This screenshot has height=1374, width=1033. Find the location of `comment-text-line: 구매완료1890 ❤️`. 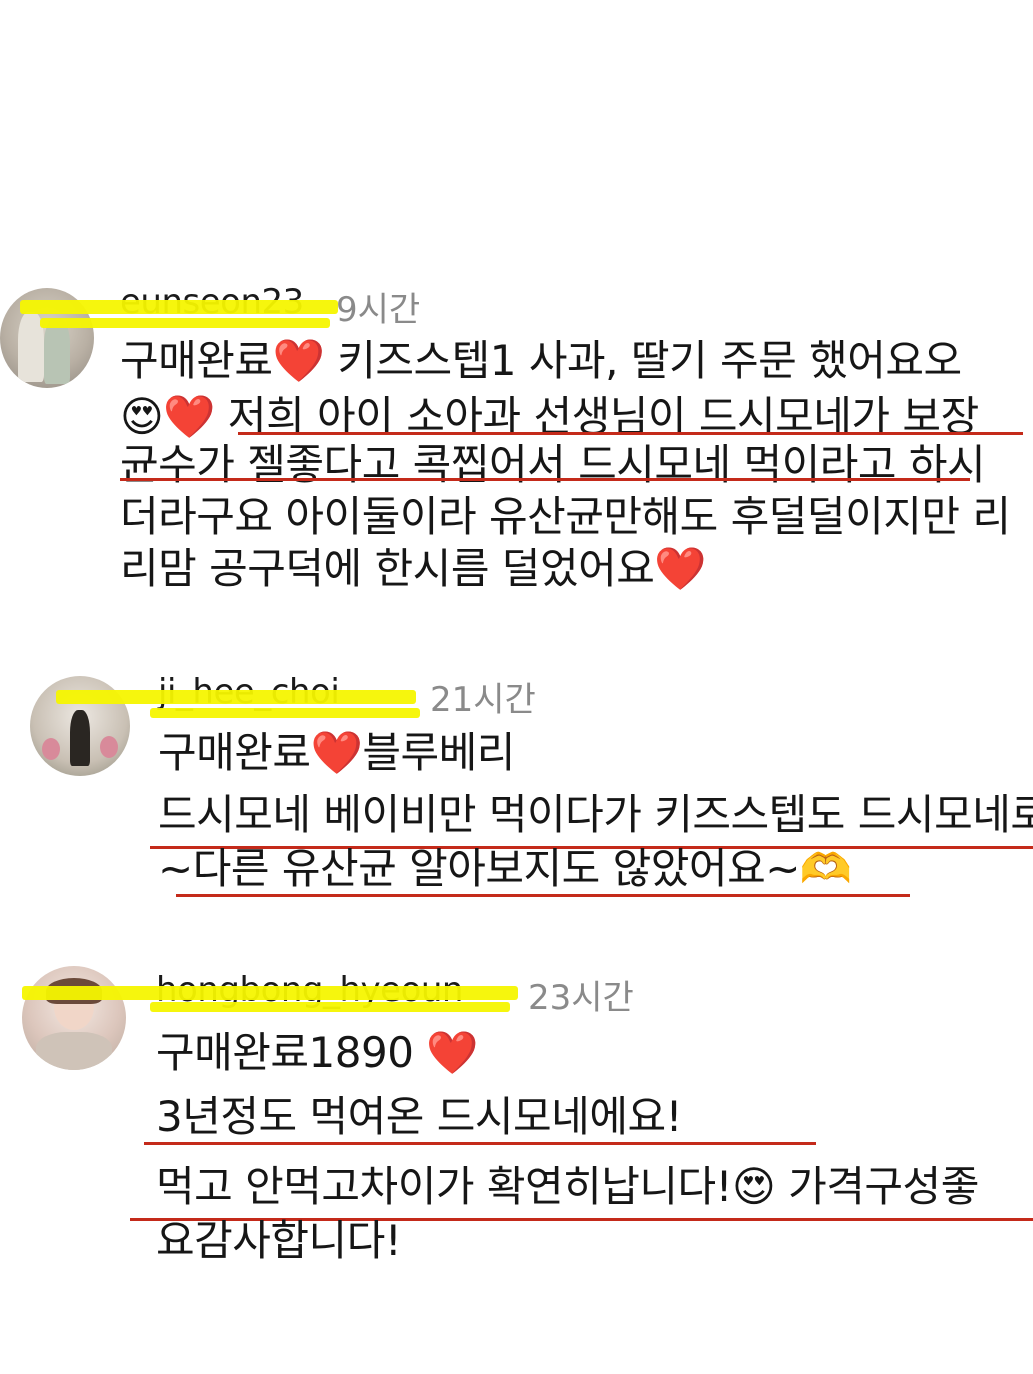

comment-text-line: 구매완료1890 ❤️ is located at coordinates (317, 1052).